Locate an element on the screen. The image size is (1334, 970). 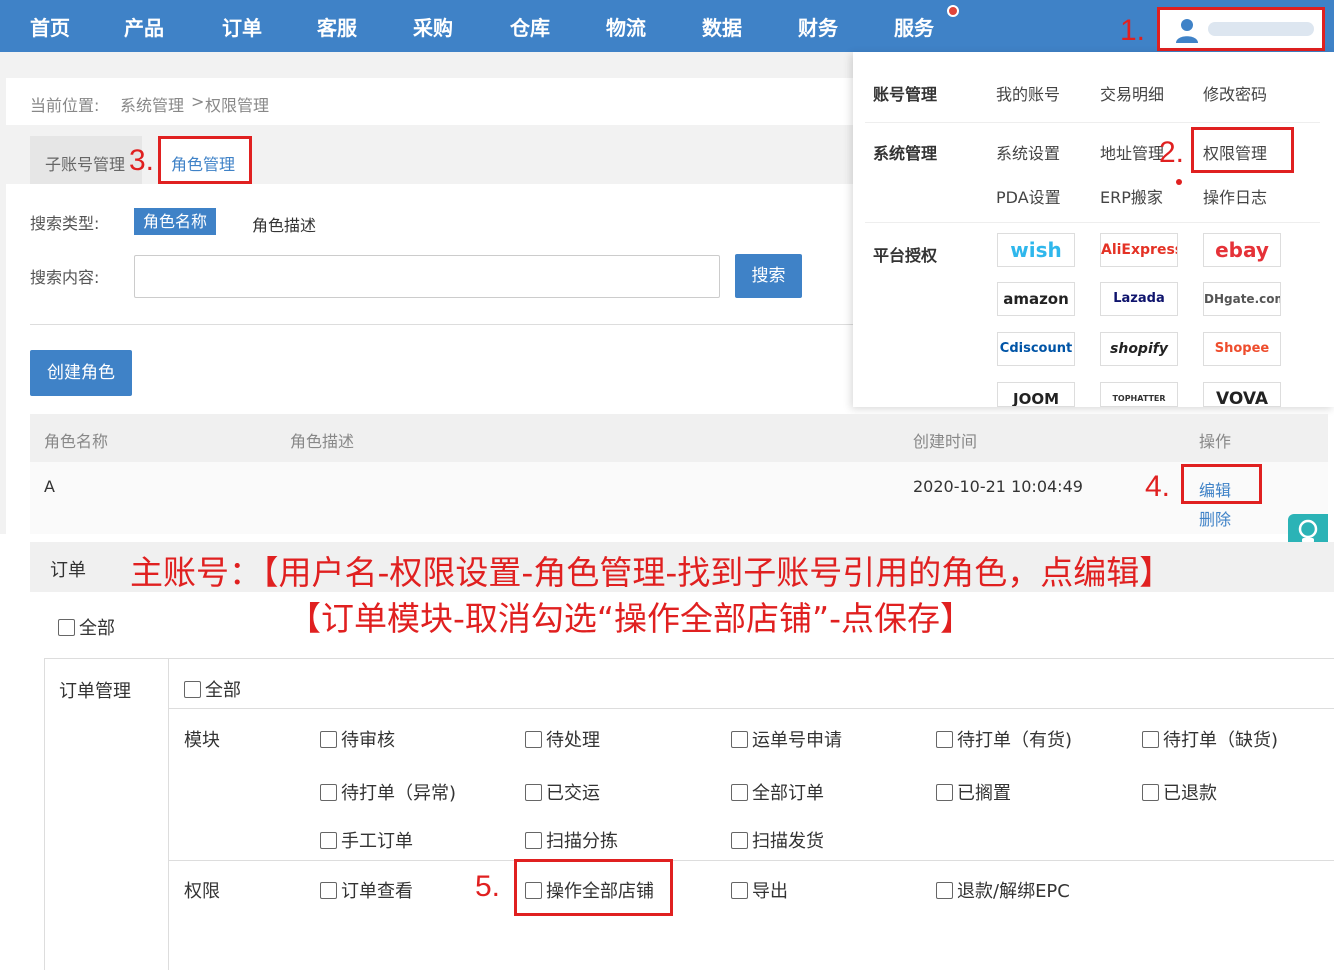
wish-logo: wish is located at coordinates (1036, 250).